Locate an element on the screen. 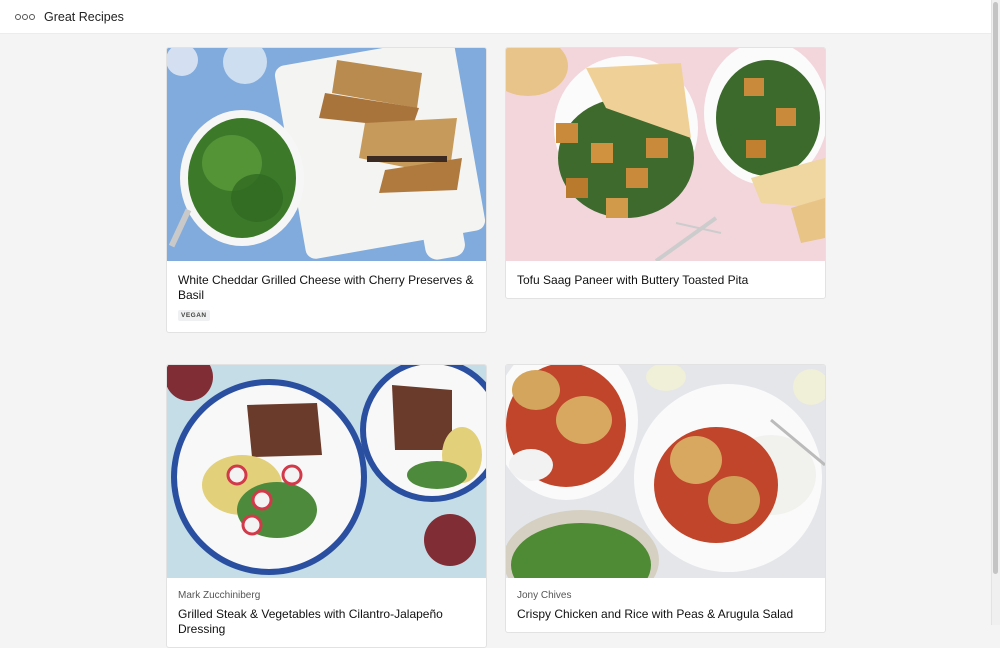  grilled-cheese-photo is located at coordinates (326, 154).